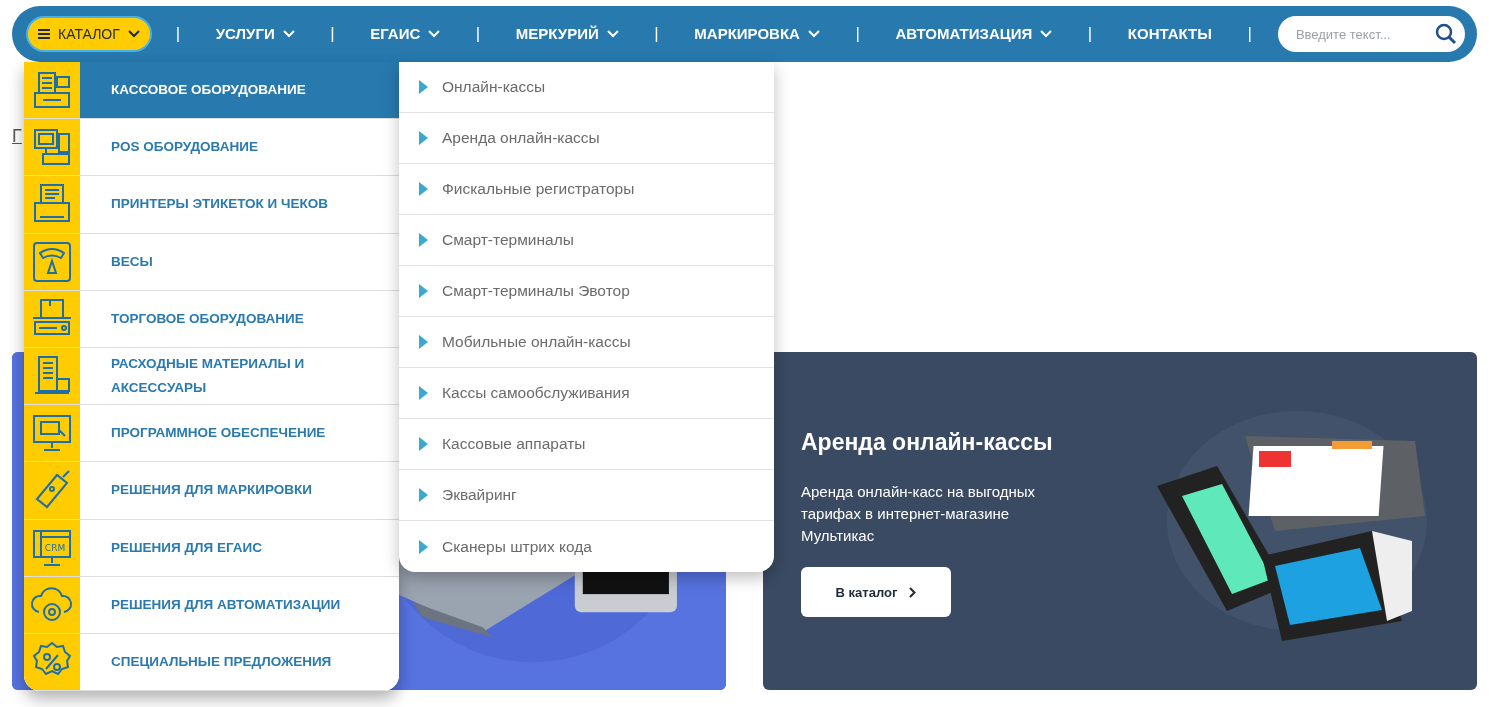 The image size is (1489, 707). I want to click on category-item: CRM РЕШЕНИЯ ДЛЯ ЕГАИС, so click(211, 548).